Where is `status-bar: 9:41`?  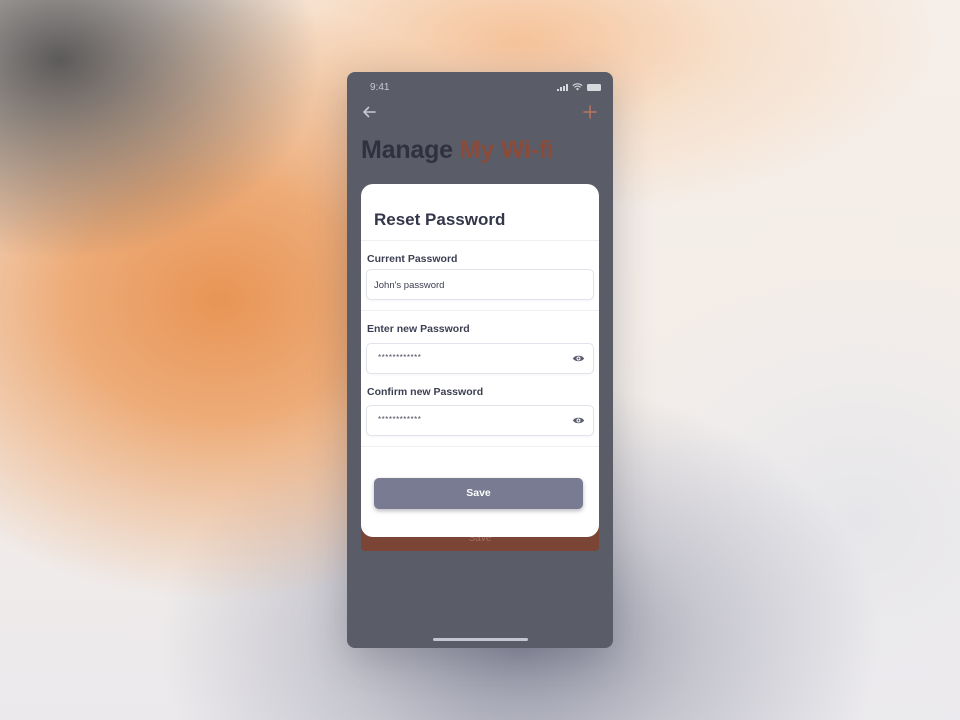 status-bar: 9:41 is located at coordinates (480, 87).